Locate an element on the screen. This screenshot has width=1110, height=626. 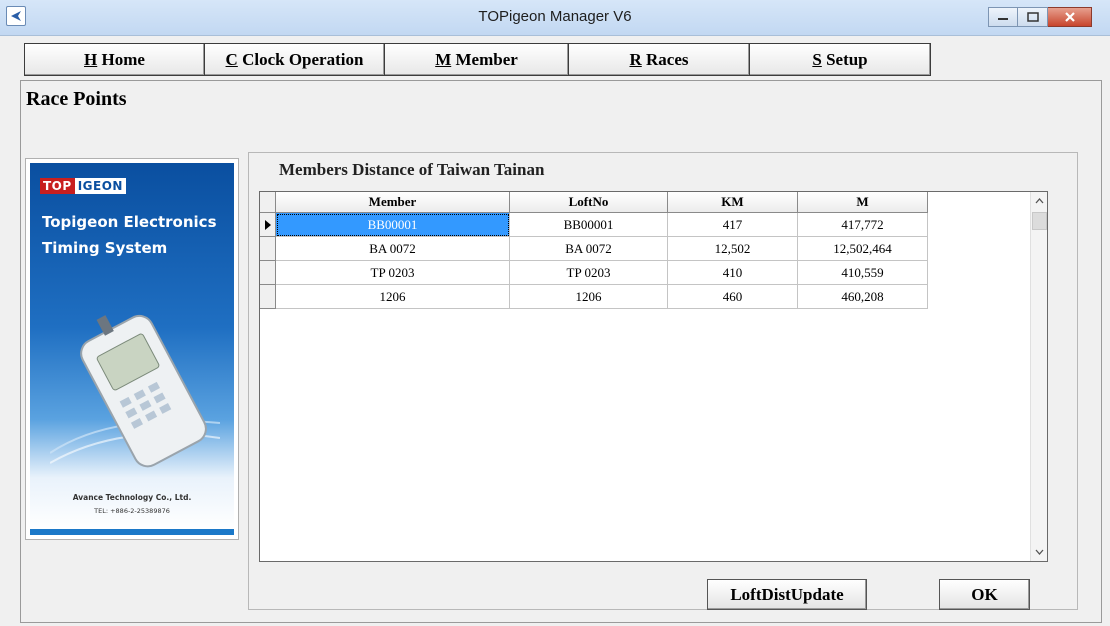
ok-button: OK is located at coordinates (984, 594).